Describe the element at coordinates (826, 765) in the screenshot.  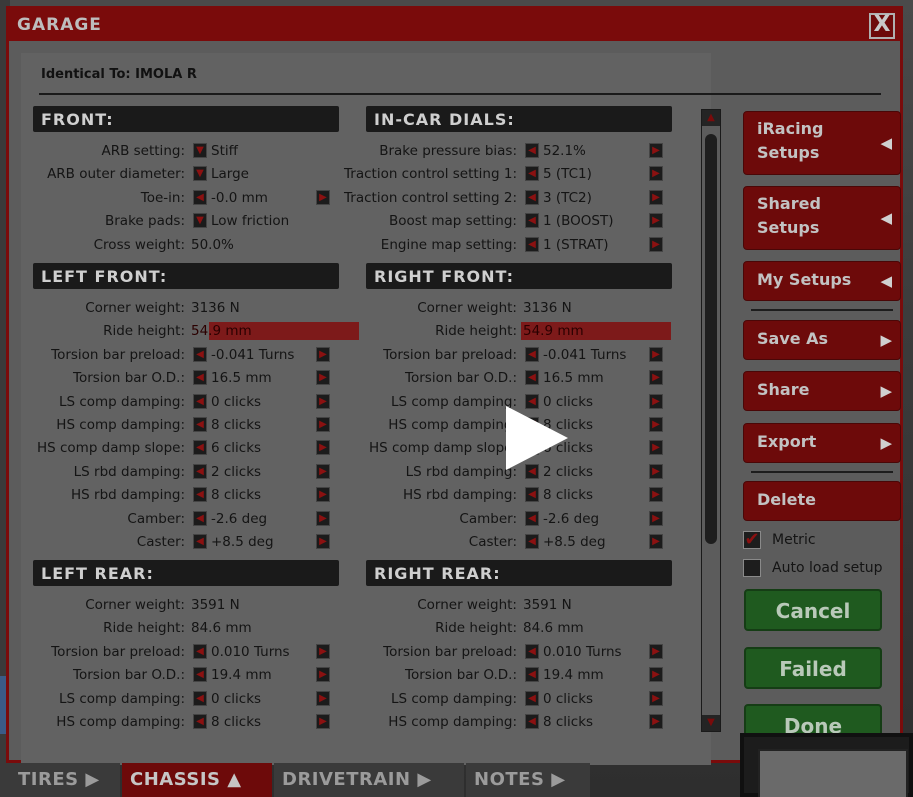
I see `video-thumbnail` at that location.